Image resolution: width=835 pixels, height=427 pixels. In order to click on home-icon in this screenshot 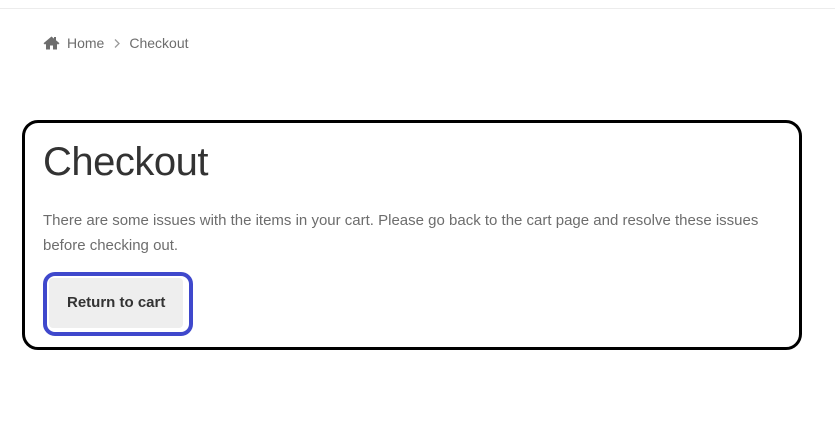, I will do `click(51, 43)`.